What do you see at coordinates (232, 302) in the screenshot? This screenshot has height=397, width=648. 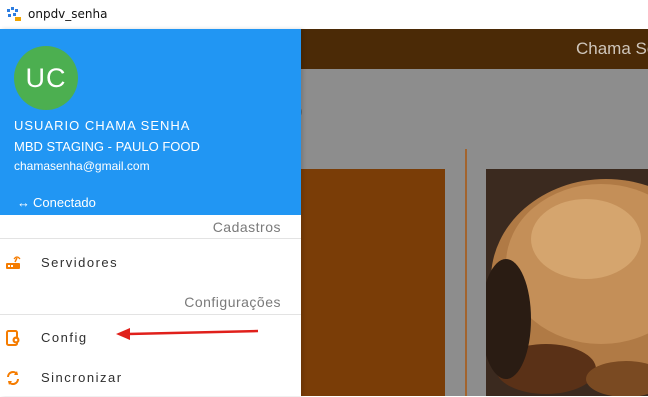 I see `section-configuracoes: Configurações` at bounding box center [232, 302].